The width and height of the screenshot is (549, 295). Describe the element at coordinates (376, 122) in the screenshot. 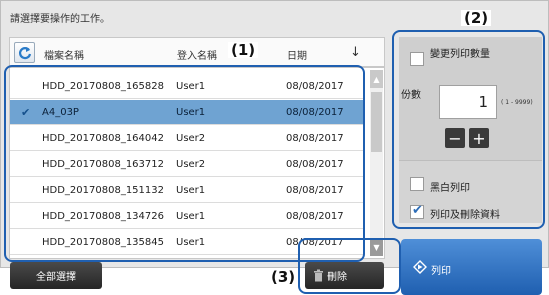

I see `scroll-thumb` at that location.